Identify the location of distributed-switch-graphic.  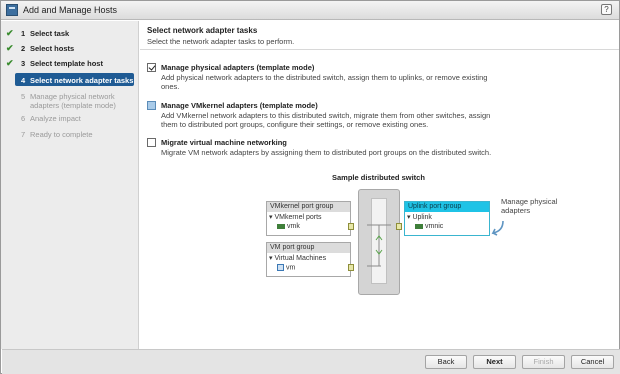
(379, 242).